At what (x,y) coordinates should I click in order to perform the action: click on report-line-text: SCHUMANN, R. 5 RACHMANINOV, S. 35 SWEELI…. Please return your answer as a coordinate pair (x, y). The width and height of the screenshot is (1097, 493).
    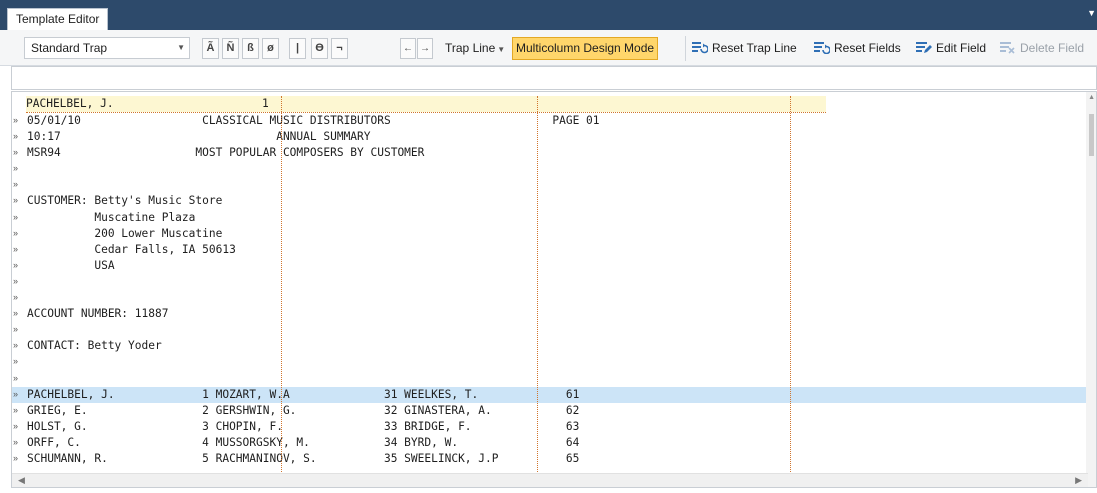
    Looking at the image, I should click on (303, 458).